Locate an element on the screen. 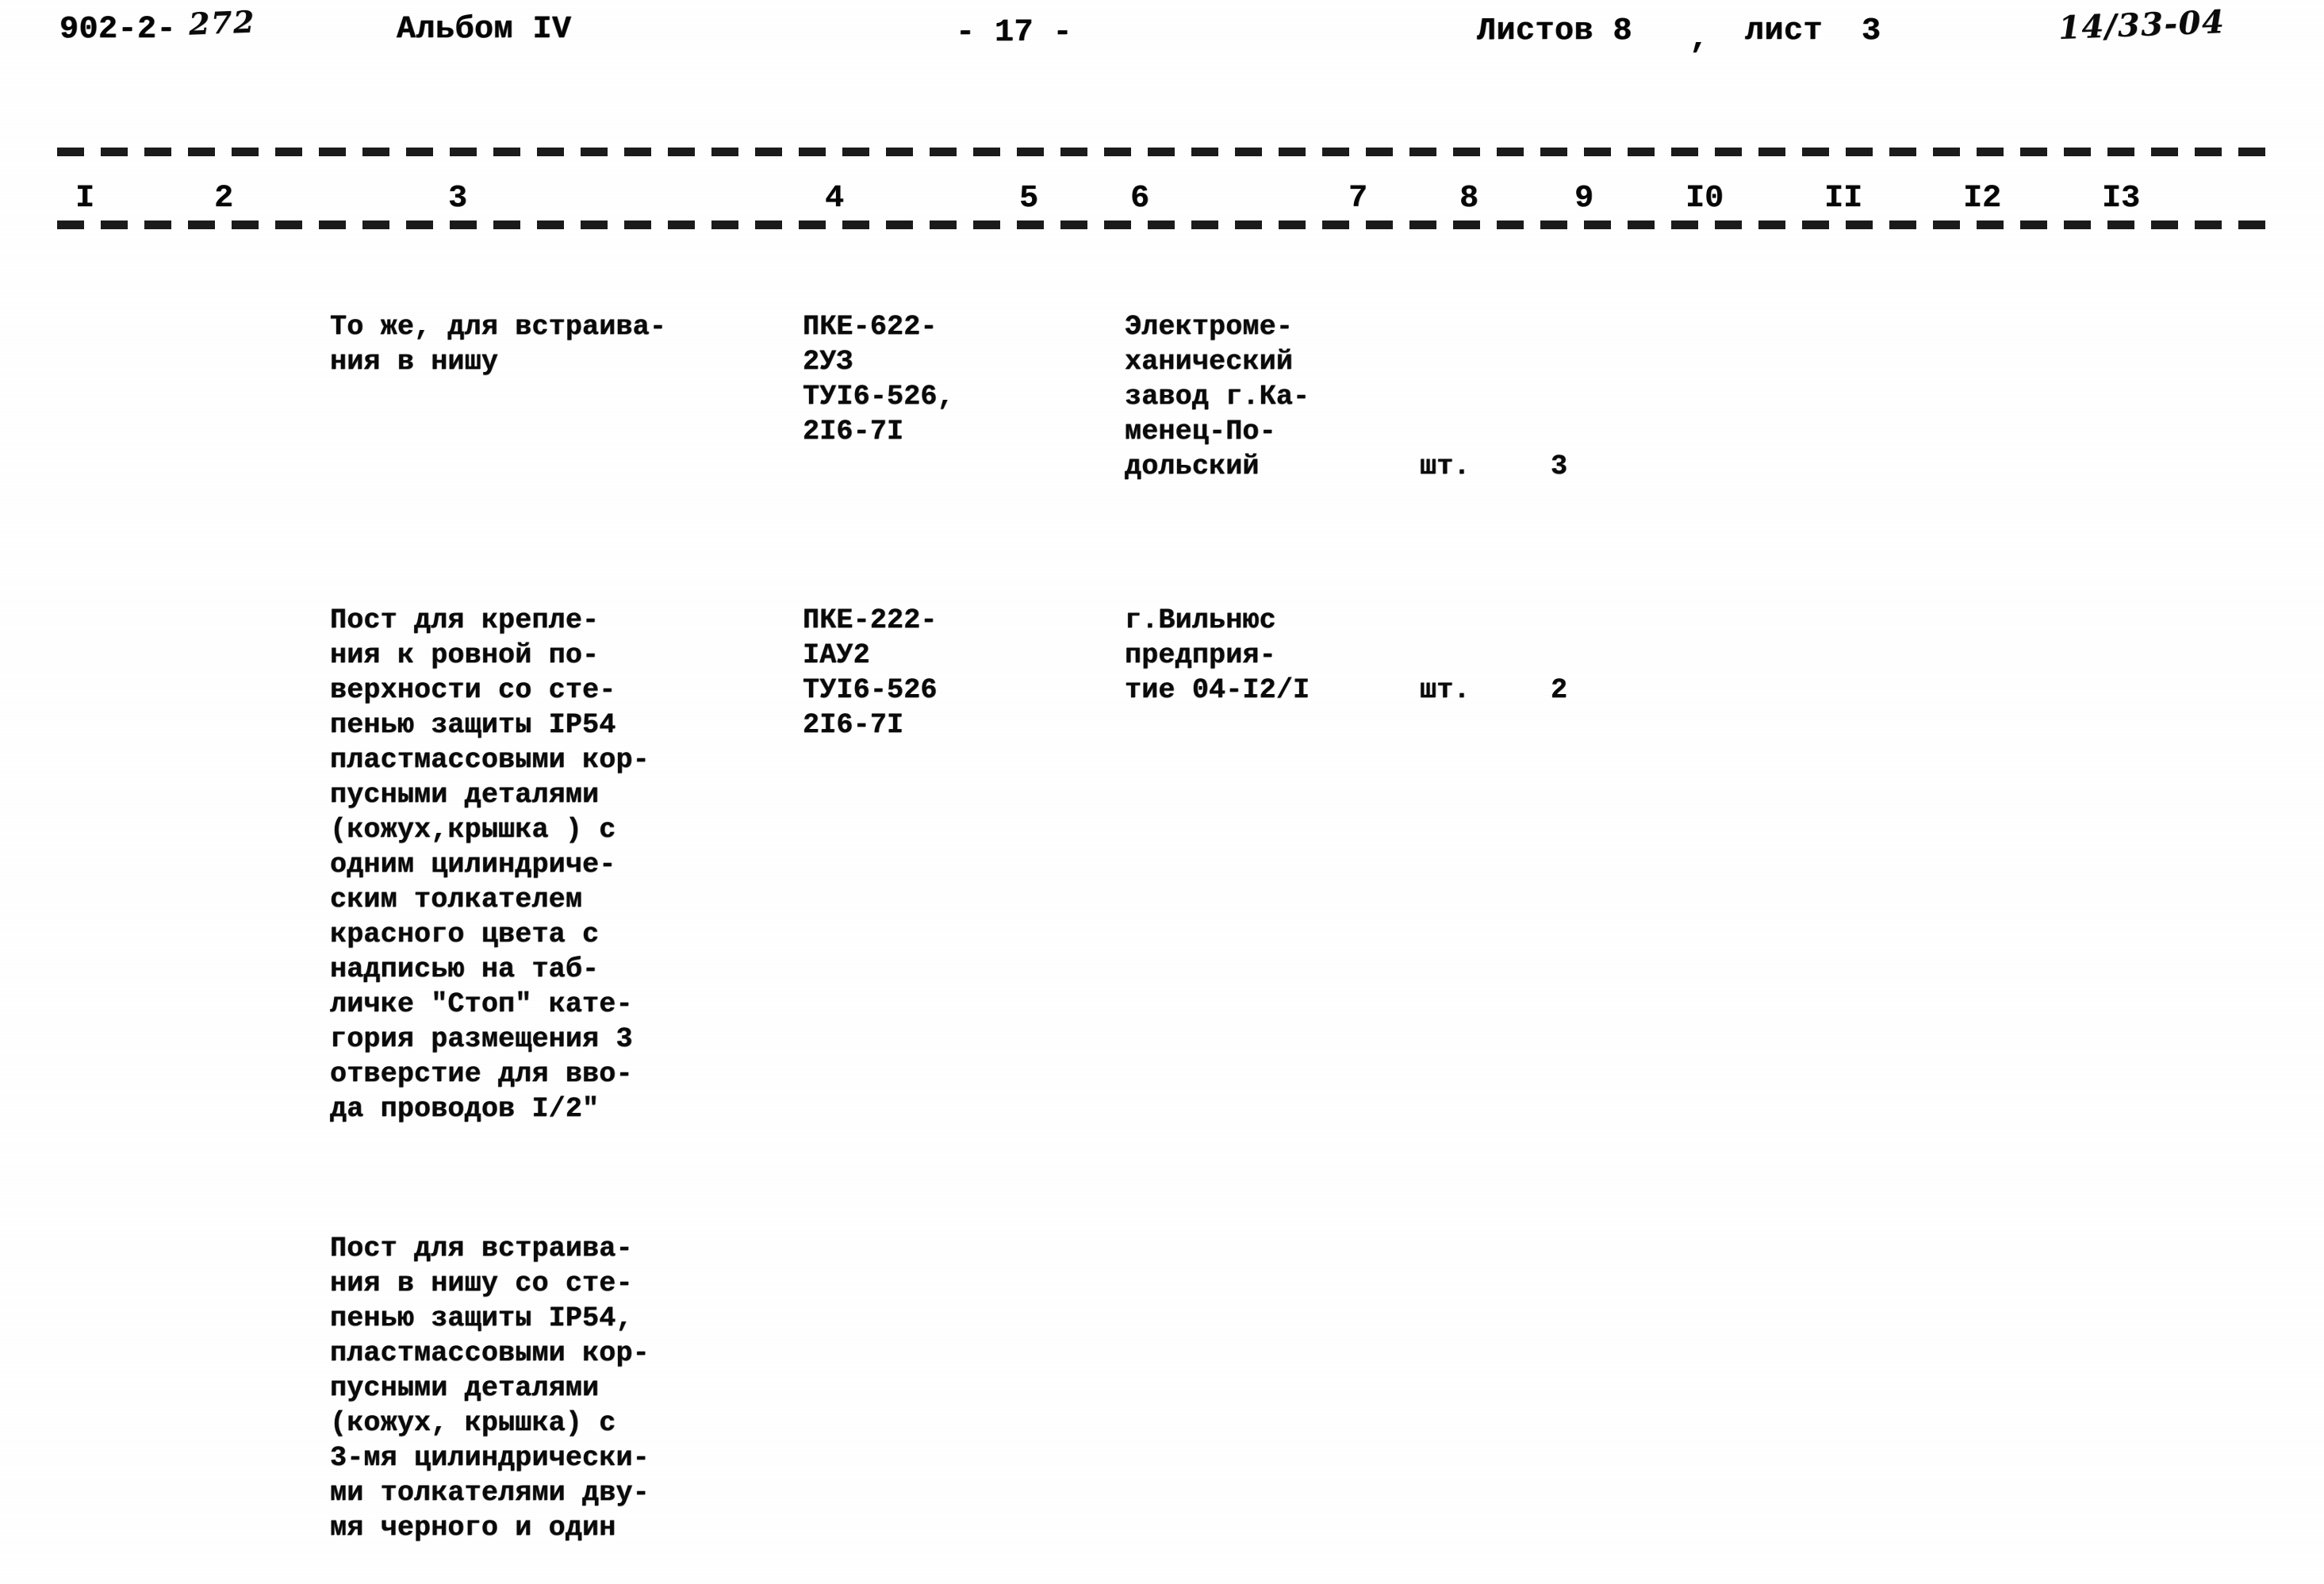  table-row-2-type-designation: ПКЕ-222- IАУ2 ТУI6-526 2I6-7I is located at coordinates (871, 672).